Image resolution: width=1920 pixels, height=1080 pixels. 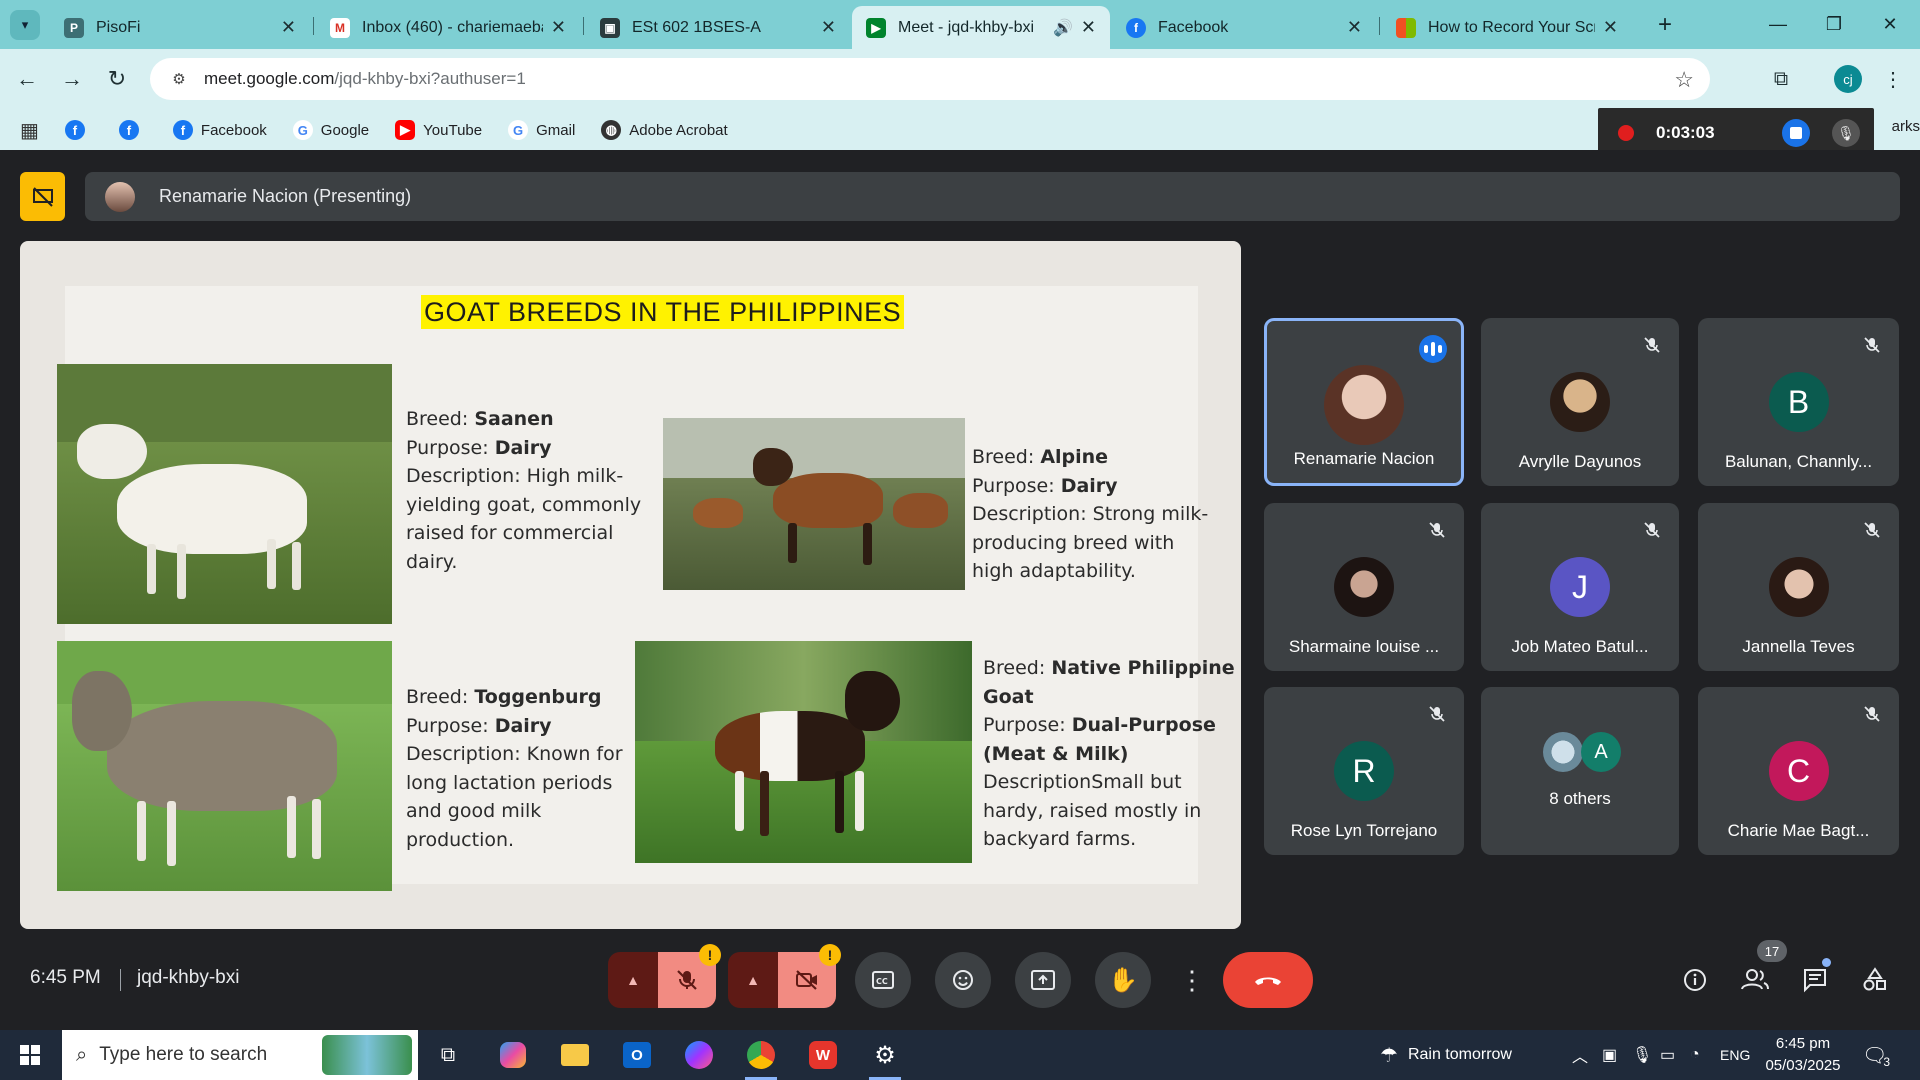 I want to click on raise-hand-button: ✋, so click(x=1123, y=980).